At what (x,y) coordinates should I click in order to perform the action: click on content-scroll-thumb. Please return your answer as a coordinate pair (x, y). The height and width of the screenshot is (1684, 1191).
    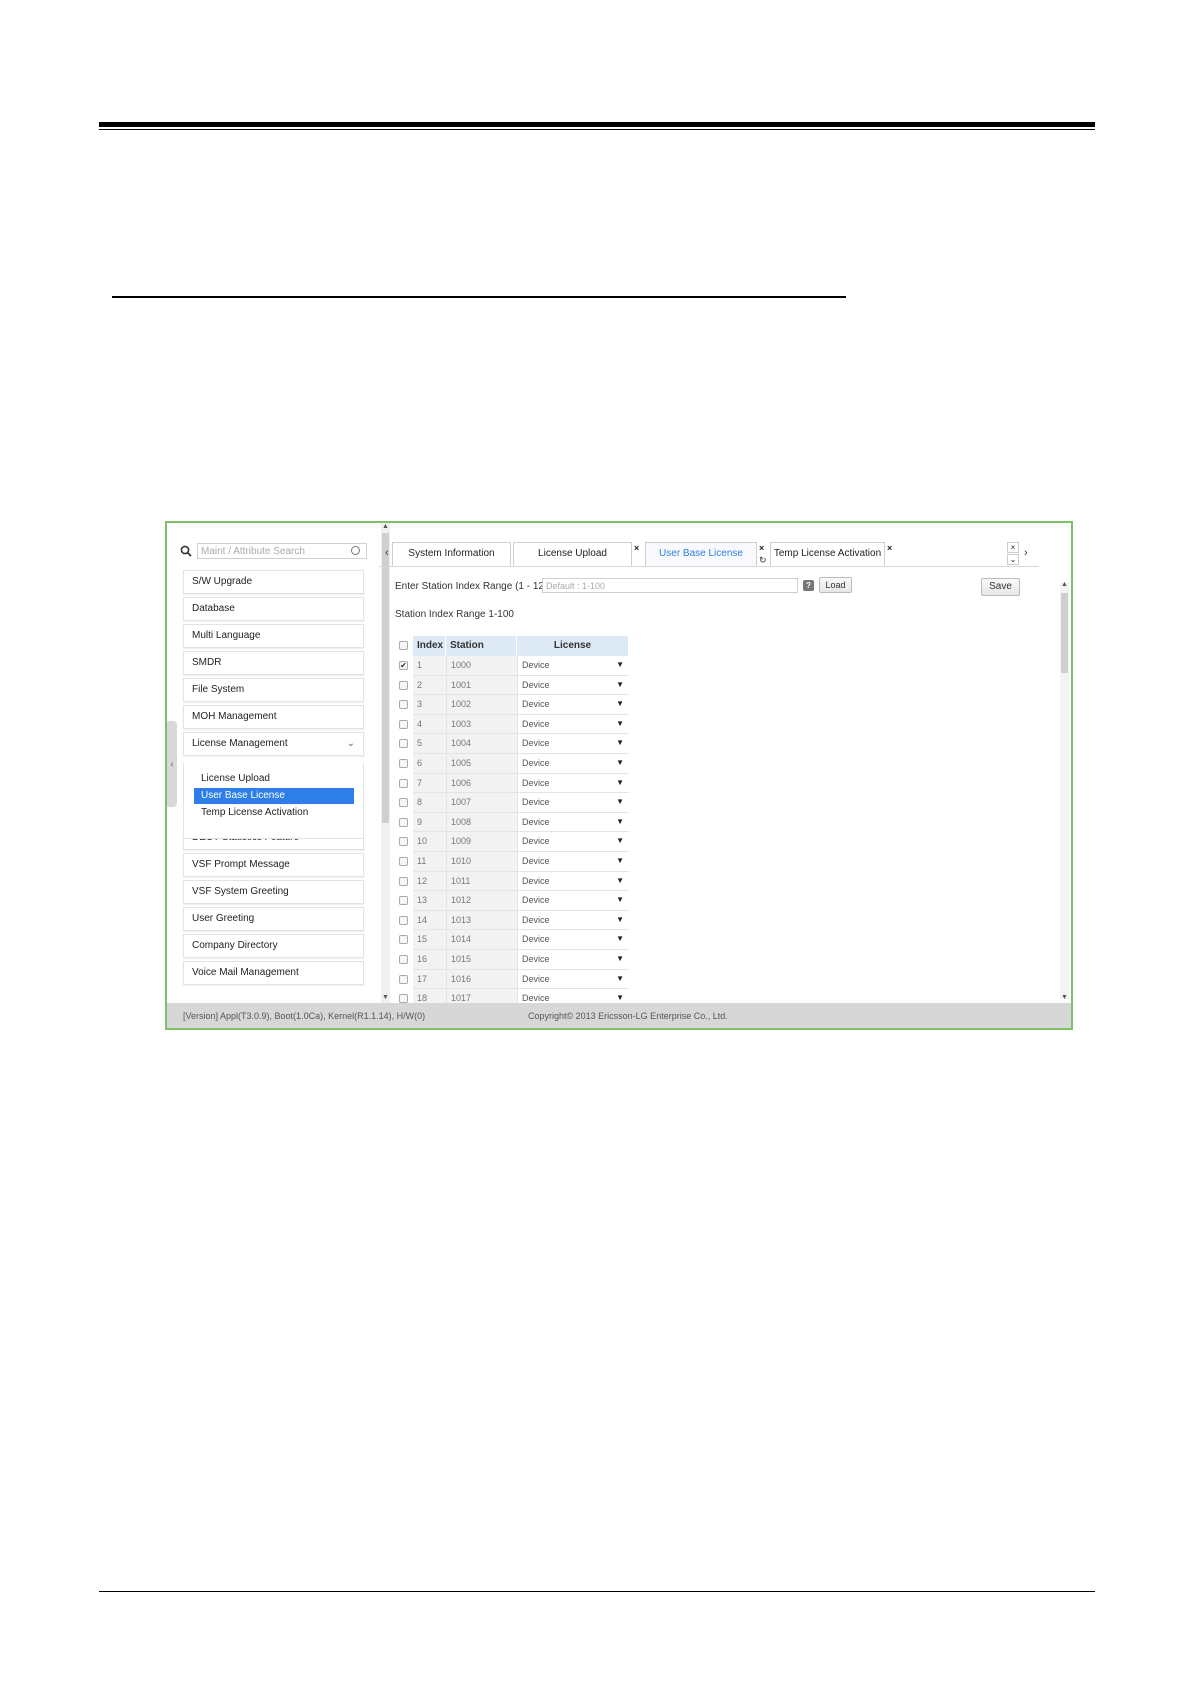
    Looking at the image, I should click on (1064, 633).